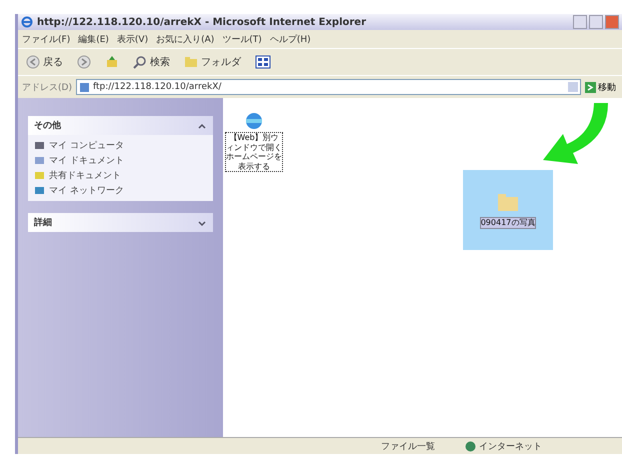  What do you see at coordinates (120, 222) in the screenshot?
I see `panel-header: 詳細` at bounding box center [120, 222].